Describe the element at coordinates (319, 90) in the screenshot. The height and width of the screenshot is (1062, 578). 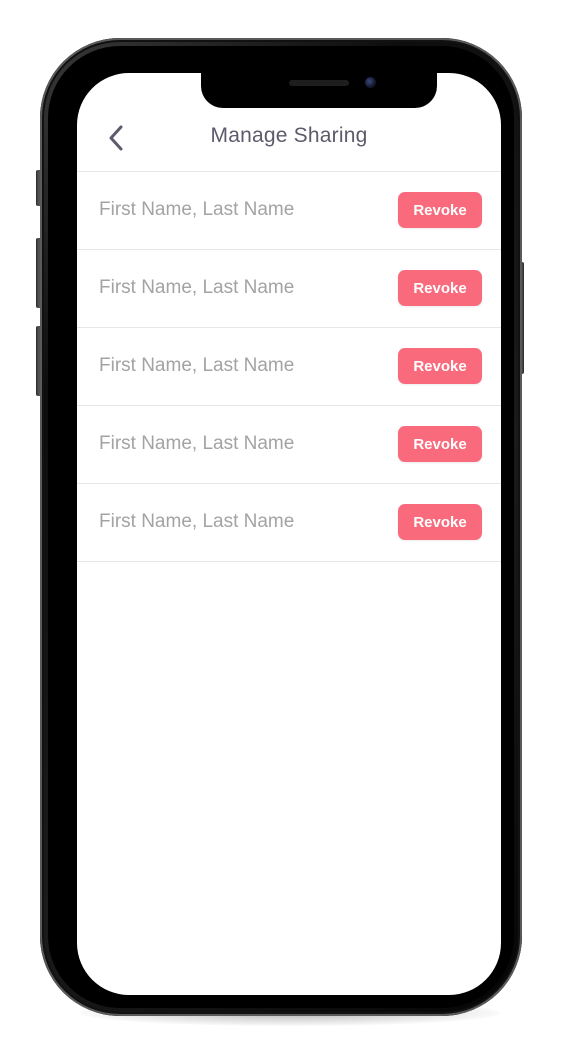
I see `notch` at that location.